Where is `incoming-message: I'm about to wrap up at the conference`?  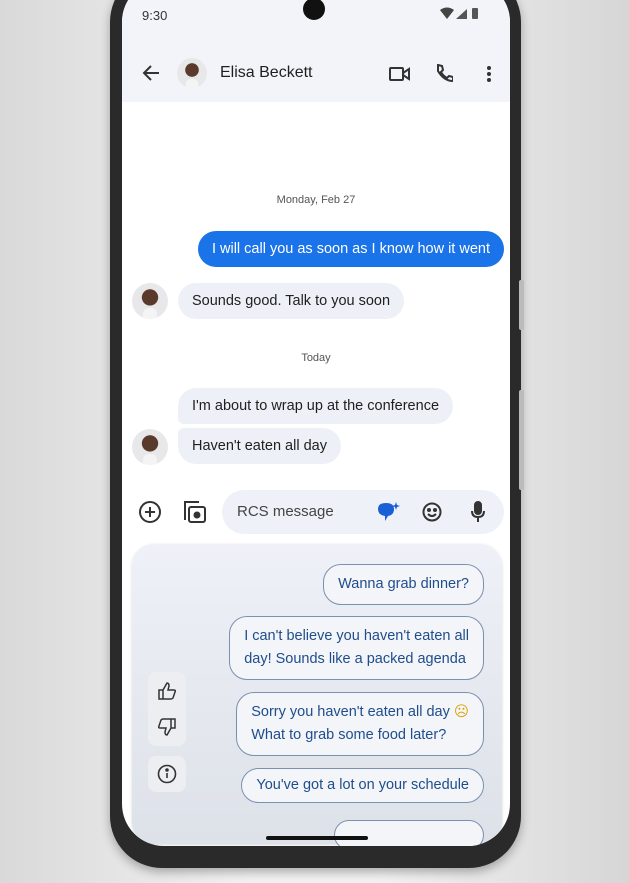 incoming-message: I'm about to wrap up at the conference is located at coordinates (316, 406).